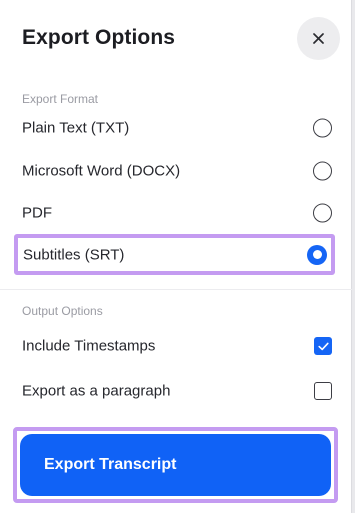 This screenshot has height=513, width=355. What do you see at coordinates (60, 99) in the screenshot?
I see `export-format-label: Export Format` at bounding box center [60, 99].